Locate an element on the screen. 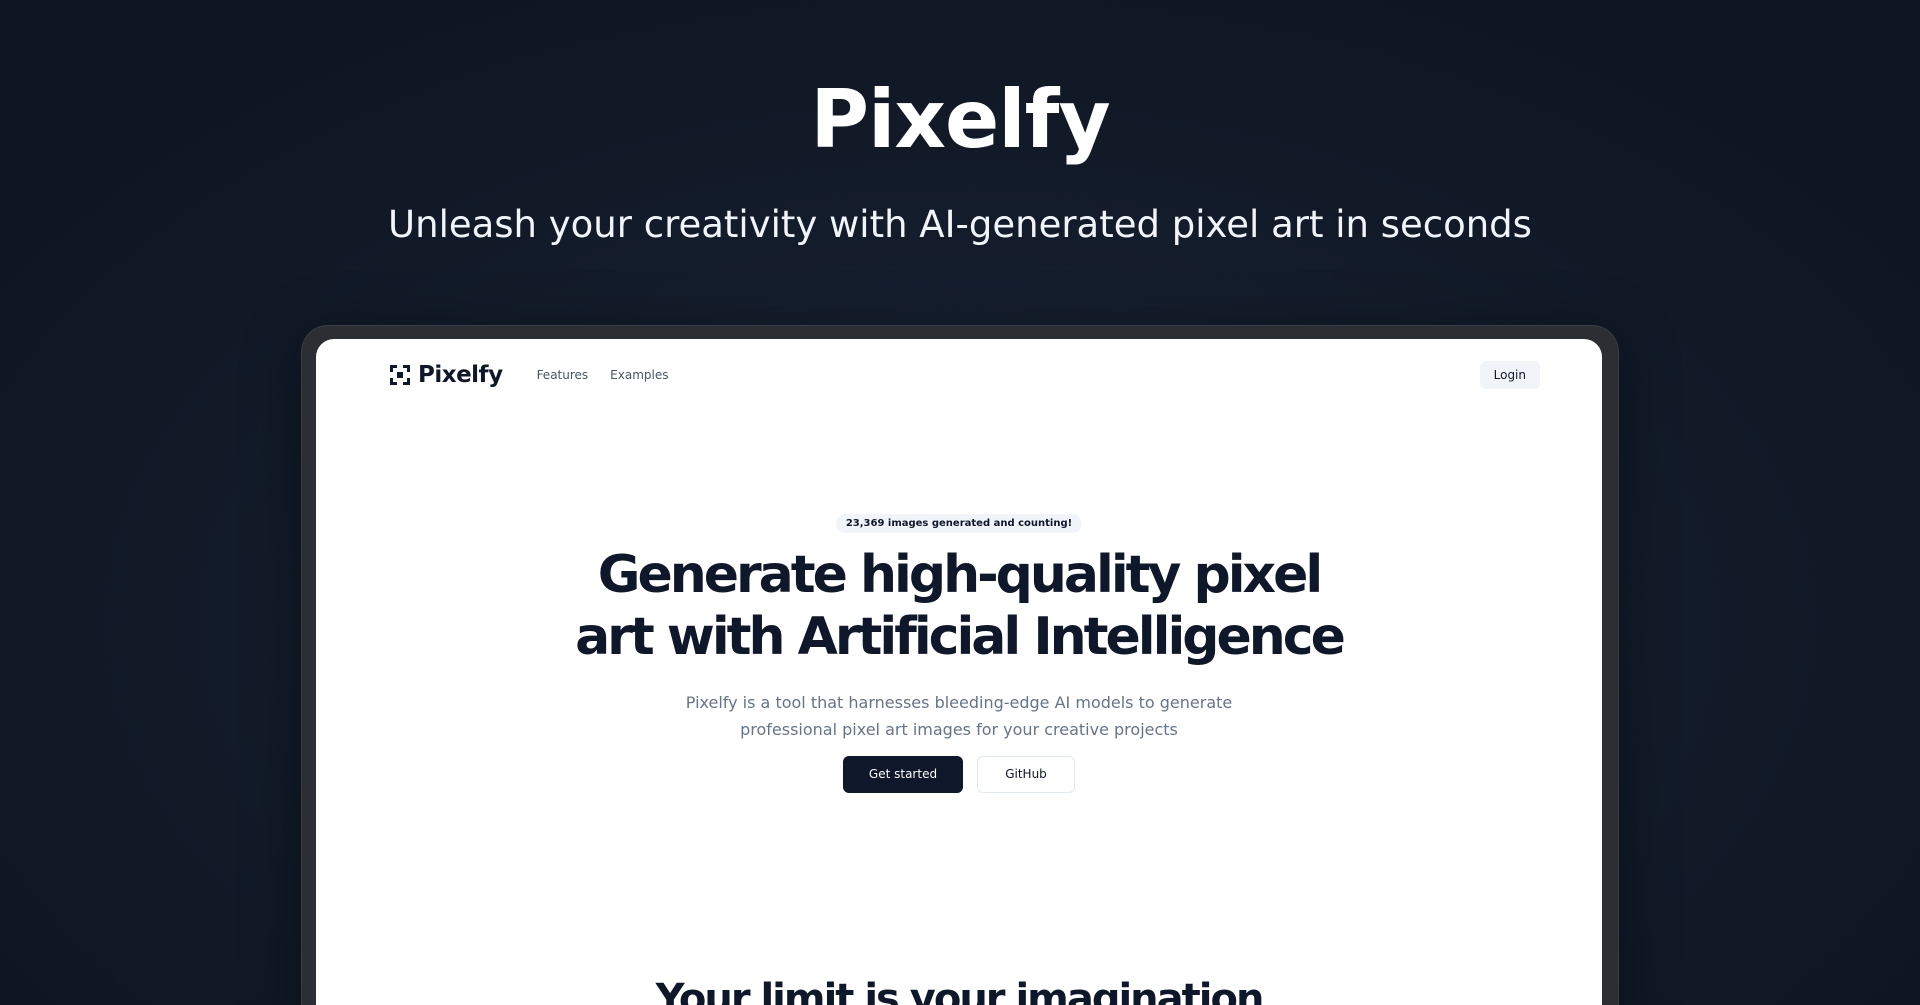  brand: Pixelfy is located at coordinates (446, 375).